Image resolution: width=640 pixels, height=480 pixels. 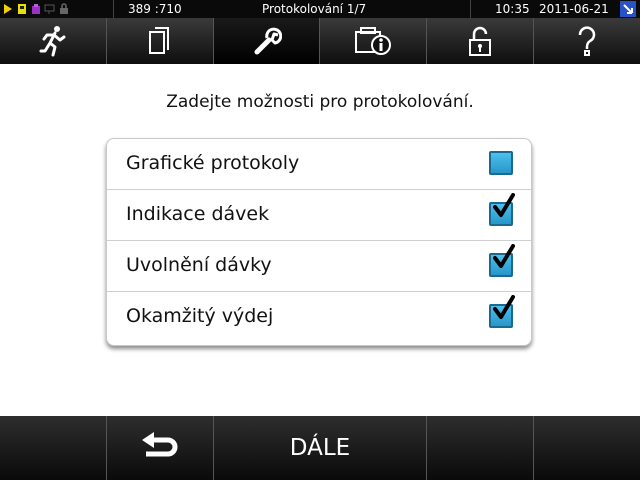 I want to click on option-label: Grafické protokoly, so click(x=213, y=163).